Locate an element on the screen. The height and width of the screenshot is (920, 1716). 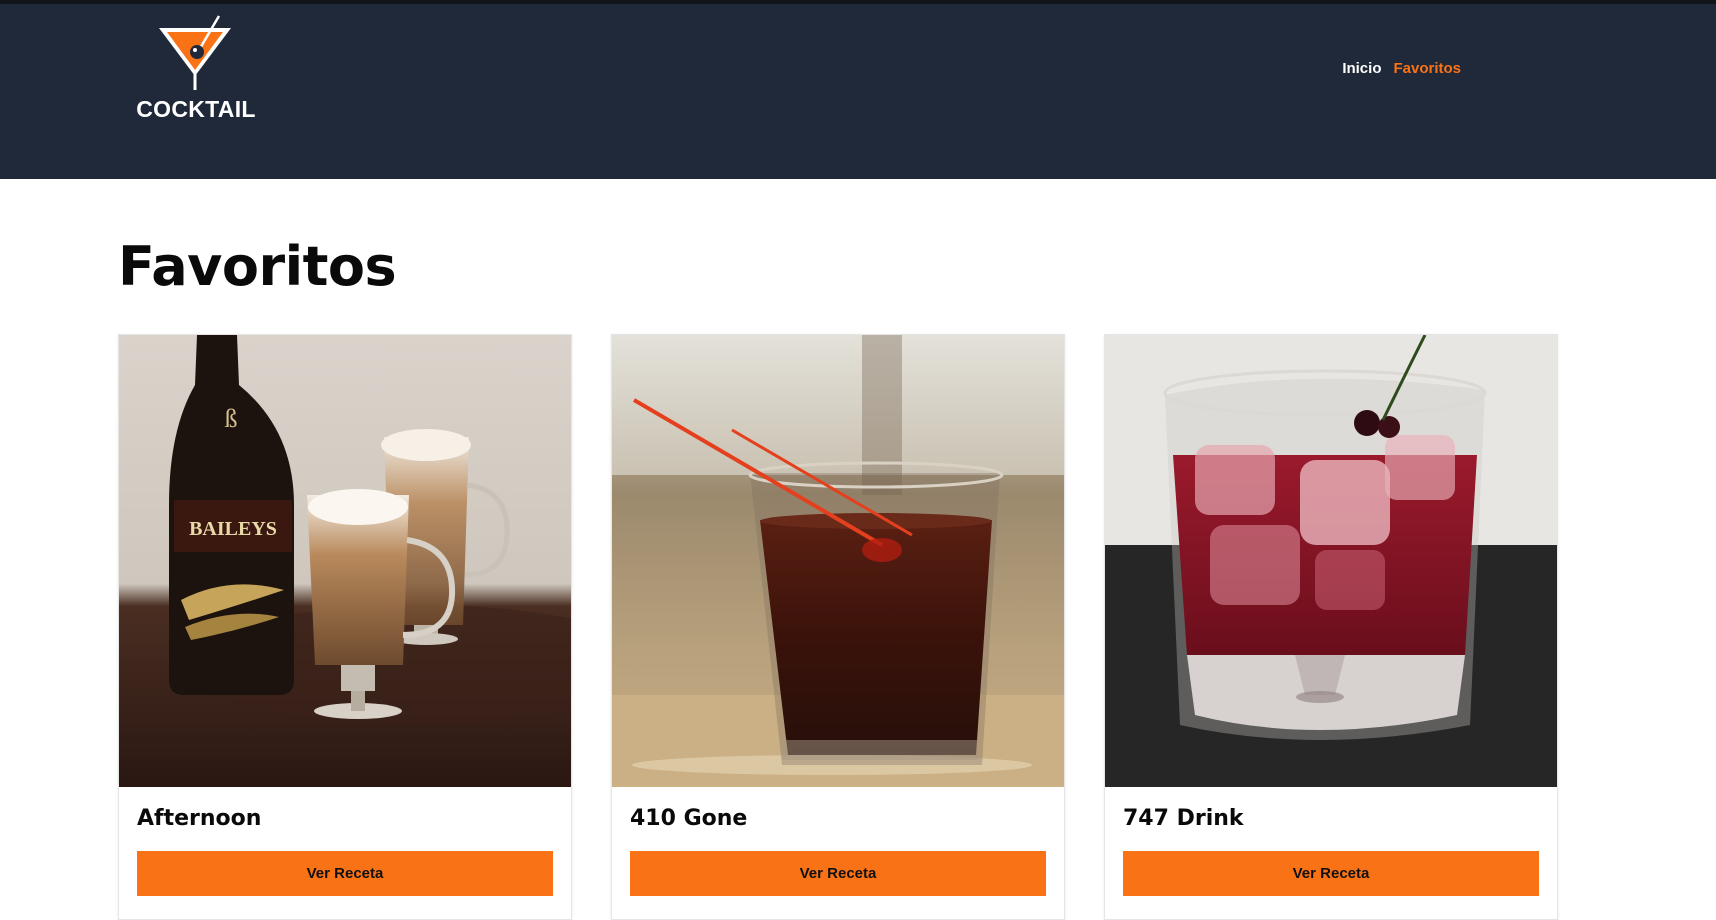
nav-link-favoritos: Favoritos is located at coordinates (1427, 68).